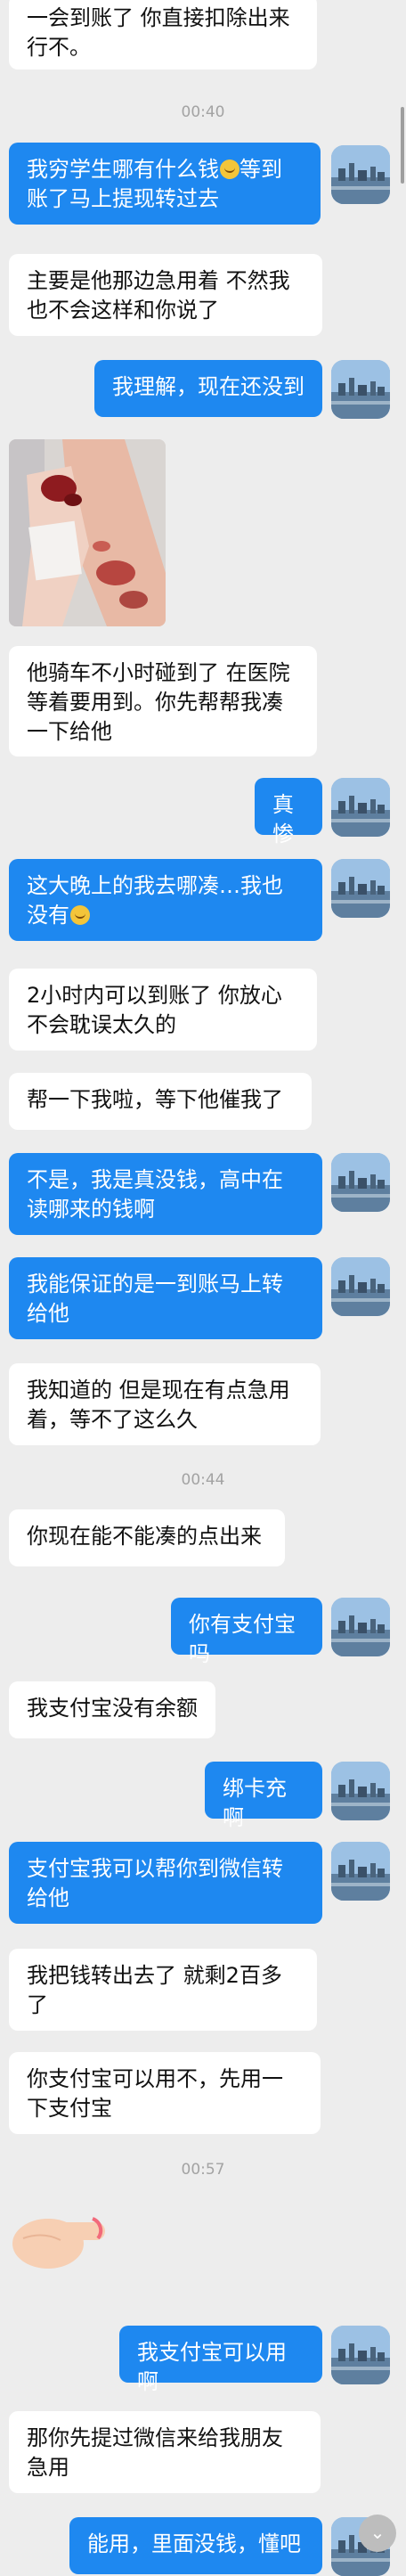 Image resolution: width=406 pixels, height=2576 pixels. What do you see at coordinates (101, 1024) in the screenshot?
I see `message-text: 不会耽误太久的` at bounding box center [101, 1024].